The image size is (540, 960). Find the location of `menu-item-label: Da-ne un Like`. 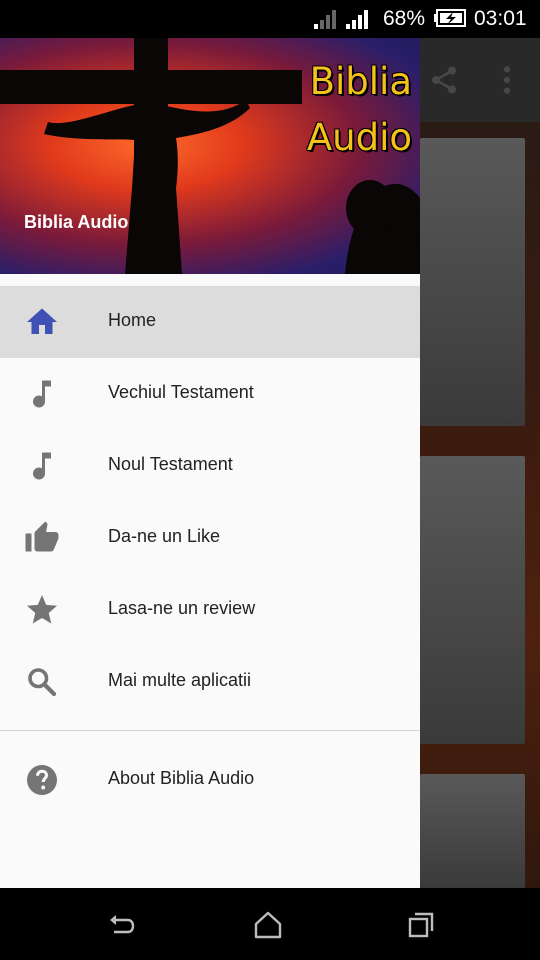

menu-item-label: Da-ne un Like is located at coordinates (164, 536).